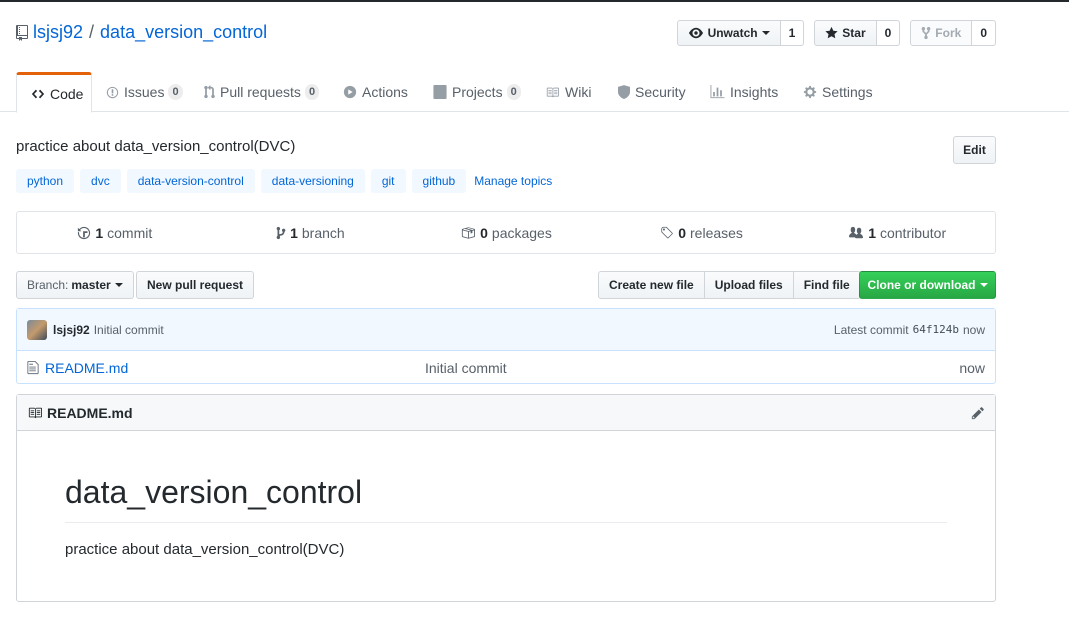  Describe the element at coordinates (385, 92) in the screenshot. I see `tab-label: Actions` at that location.